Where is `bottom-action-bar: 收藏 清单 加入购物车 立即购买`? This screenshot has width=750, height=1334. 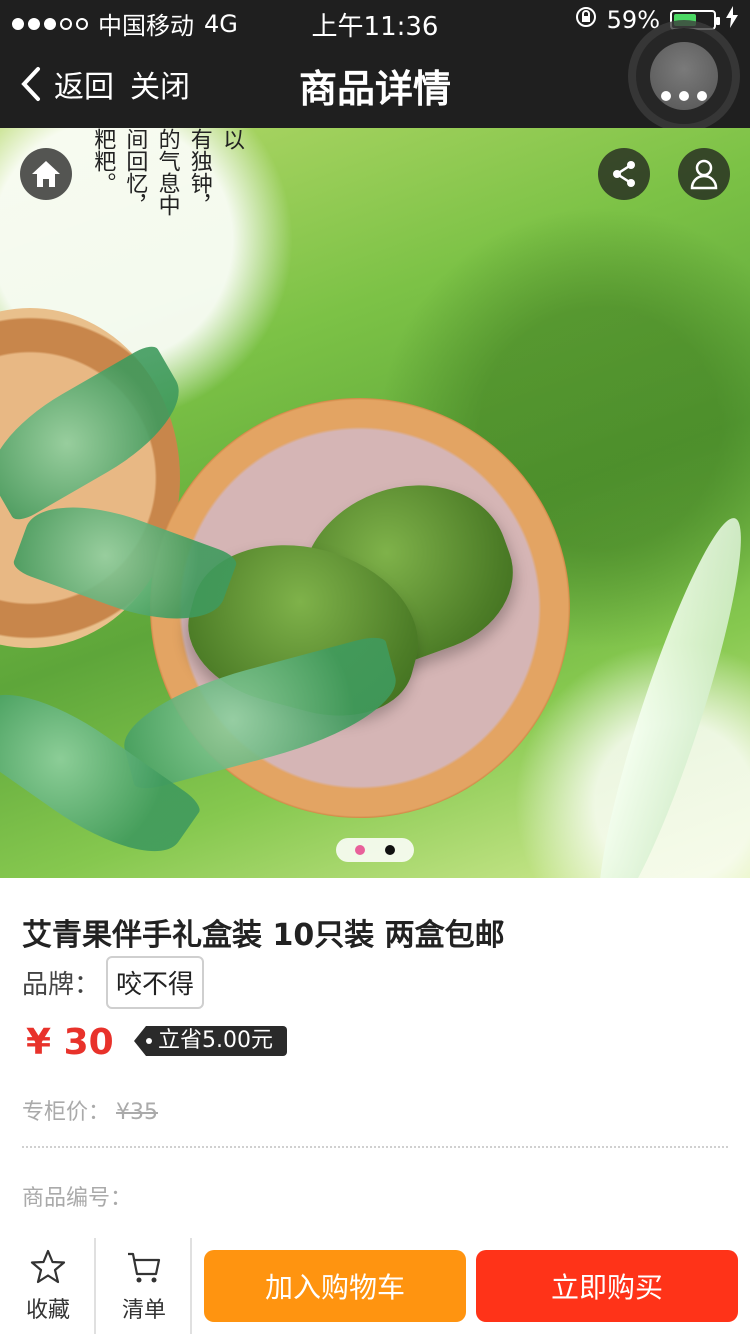
bottom-action-bar: 收藏 清单 加入购物车 立即购买 is located at coordinates (375, 1286).